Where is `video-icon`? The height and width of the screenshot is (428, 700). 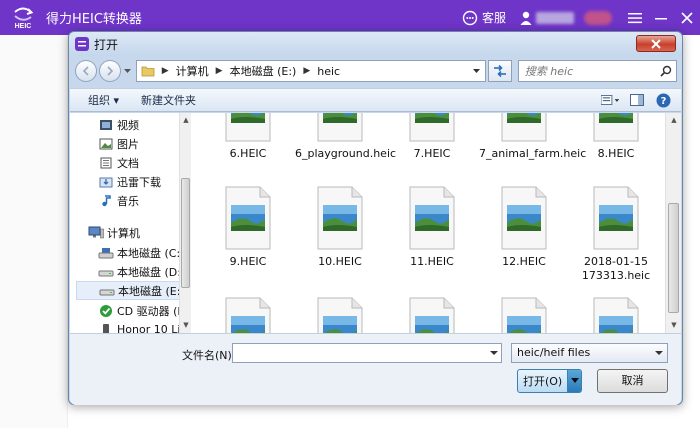
video-icon is located at coordinates (106, 125).